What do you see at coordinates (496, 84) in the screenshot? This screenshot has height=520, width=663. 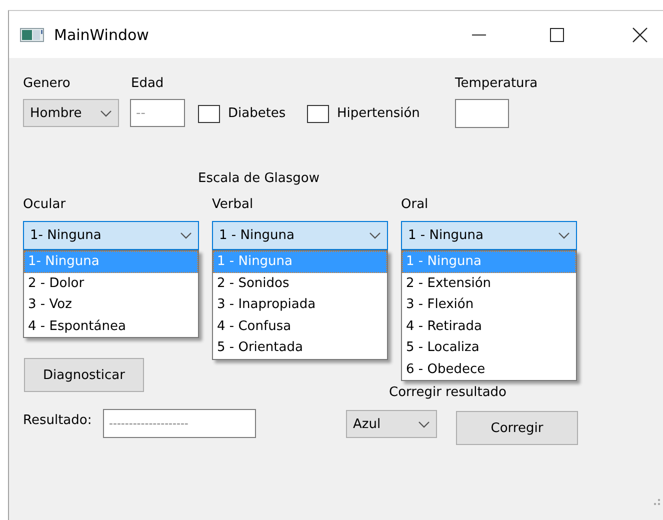 I see `field-label: Temperatura` at bounding box center [496, 84].